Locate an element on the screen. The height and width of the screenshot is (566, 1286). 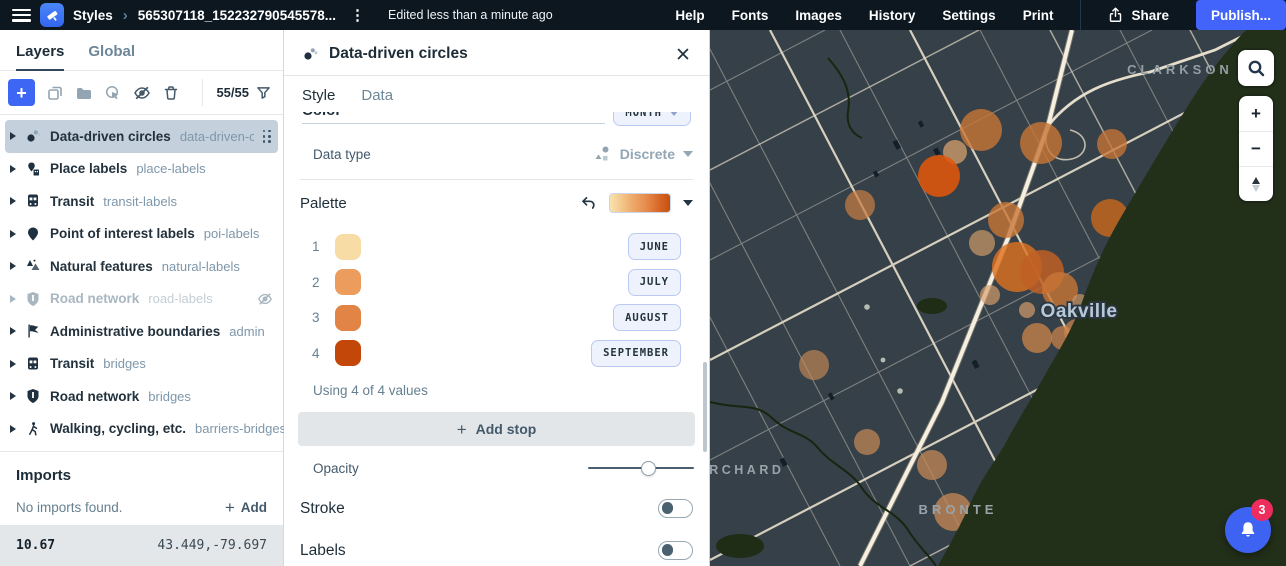
notifications-button: 3 is located at coordinates (1249, 526).